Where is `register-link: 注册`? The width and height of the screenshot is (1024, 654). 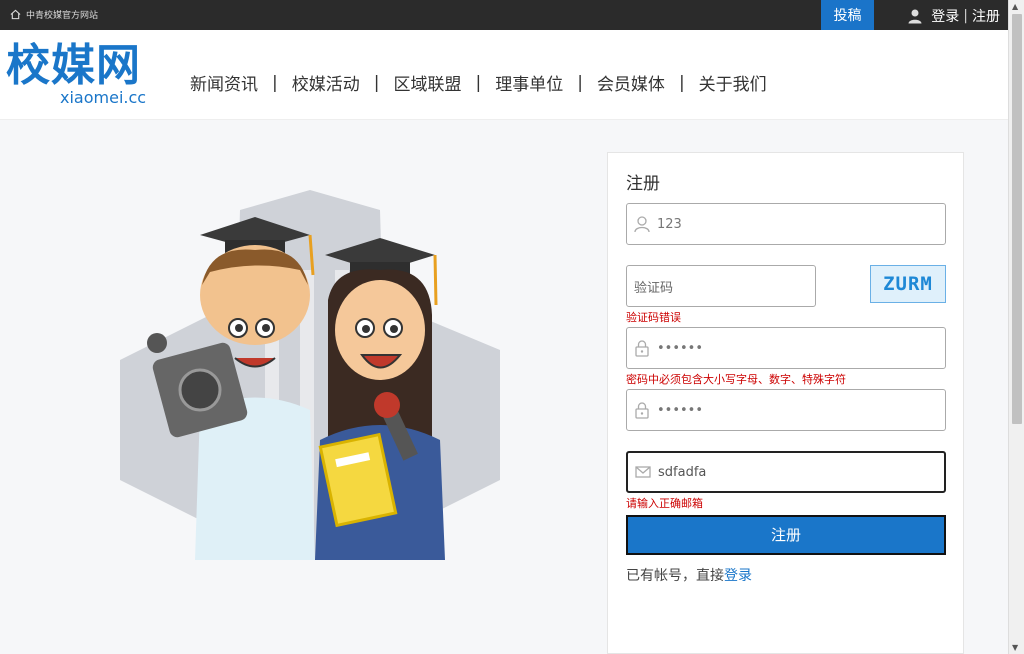
register-link: 注册 is located at coordinates (986, 16).